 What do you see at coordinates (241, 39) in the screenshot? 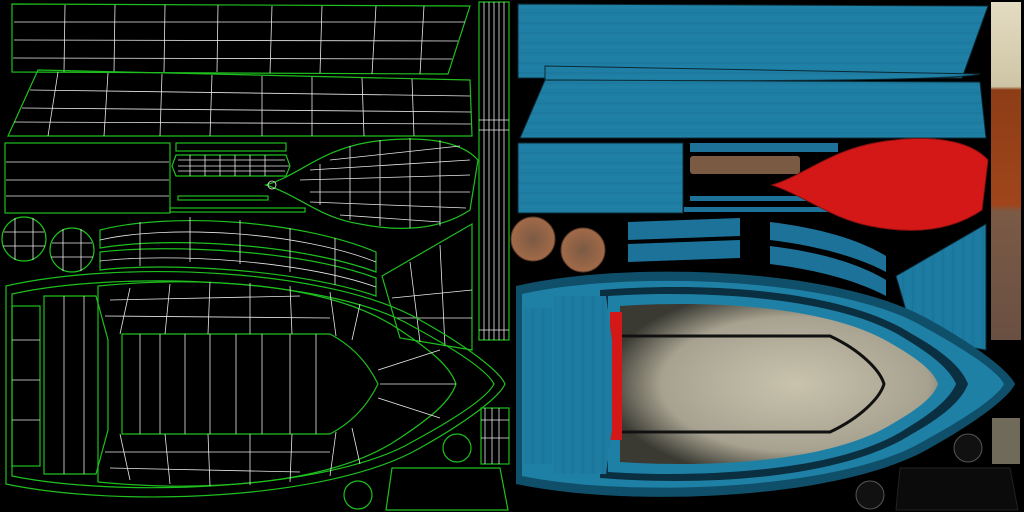
I see `uv-island-top-plank` at bounding box center [241, 39].